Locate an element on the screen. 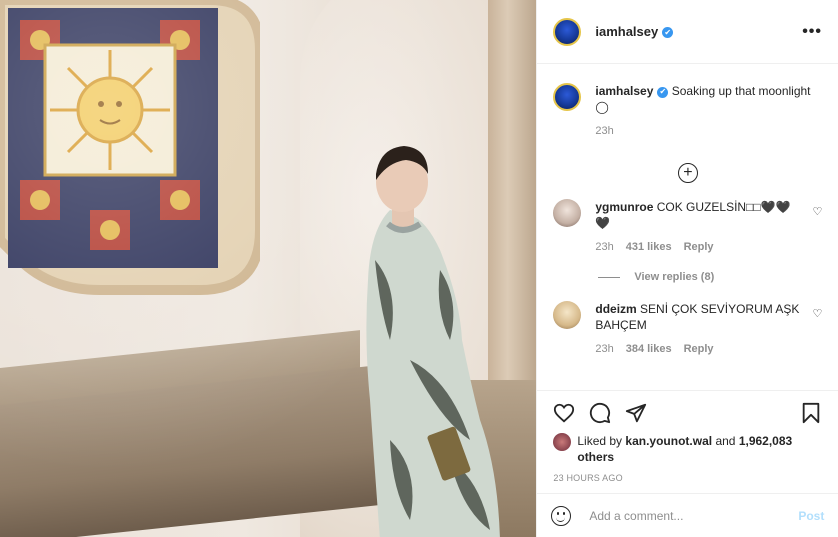  plus-circle-icon: + is located at coordinates (687, 173).